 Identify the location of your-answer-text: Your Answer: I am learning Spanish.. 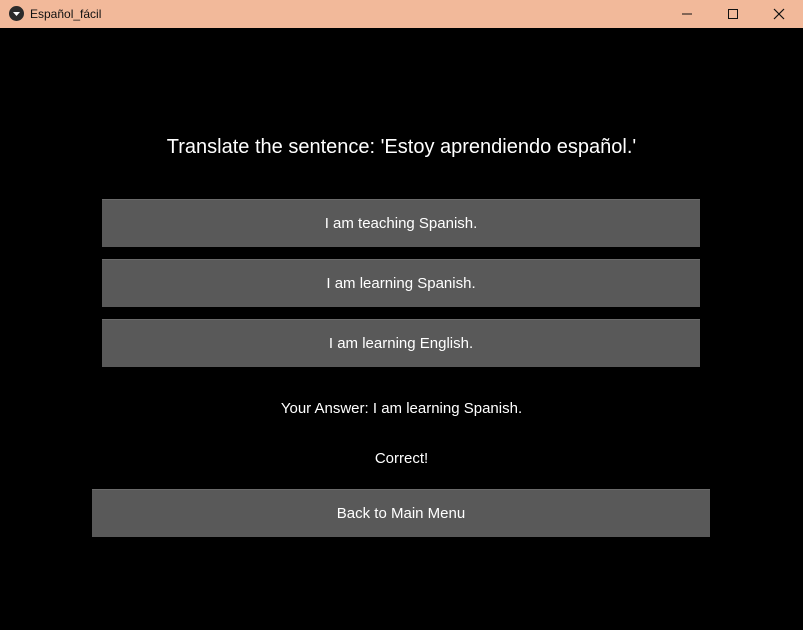
(401, 408).